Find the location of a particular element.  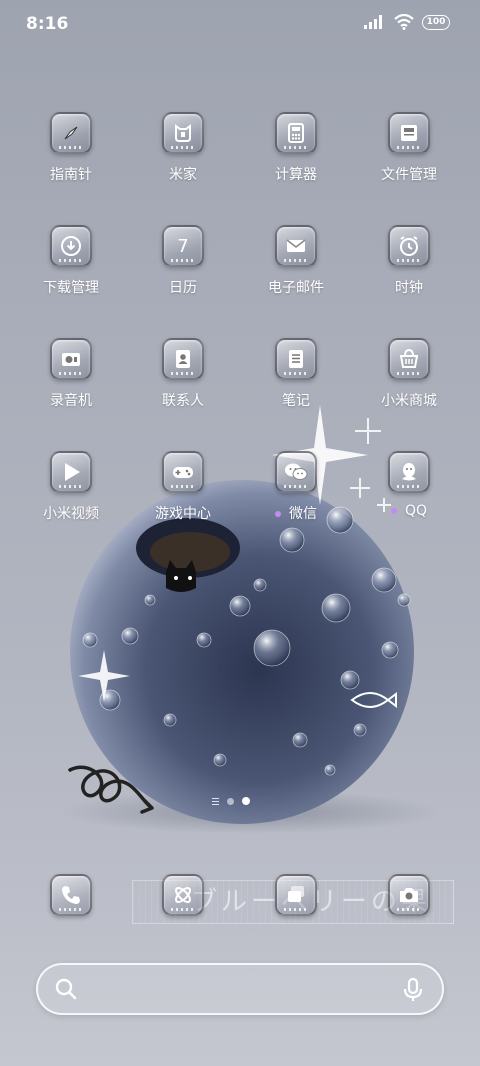

app-label: 米家 is located at coordinates (183, 175).